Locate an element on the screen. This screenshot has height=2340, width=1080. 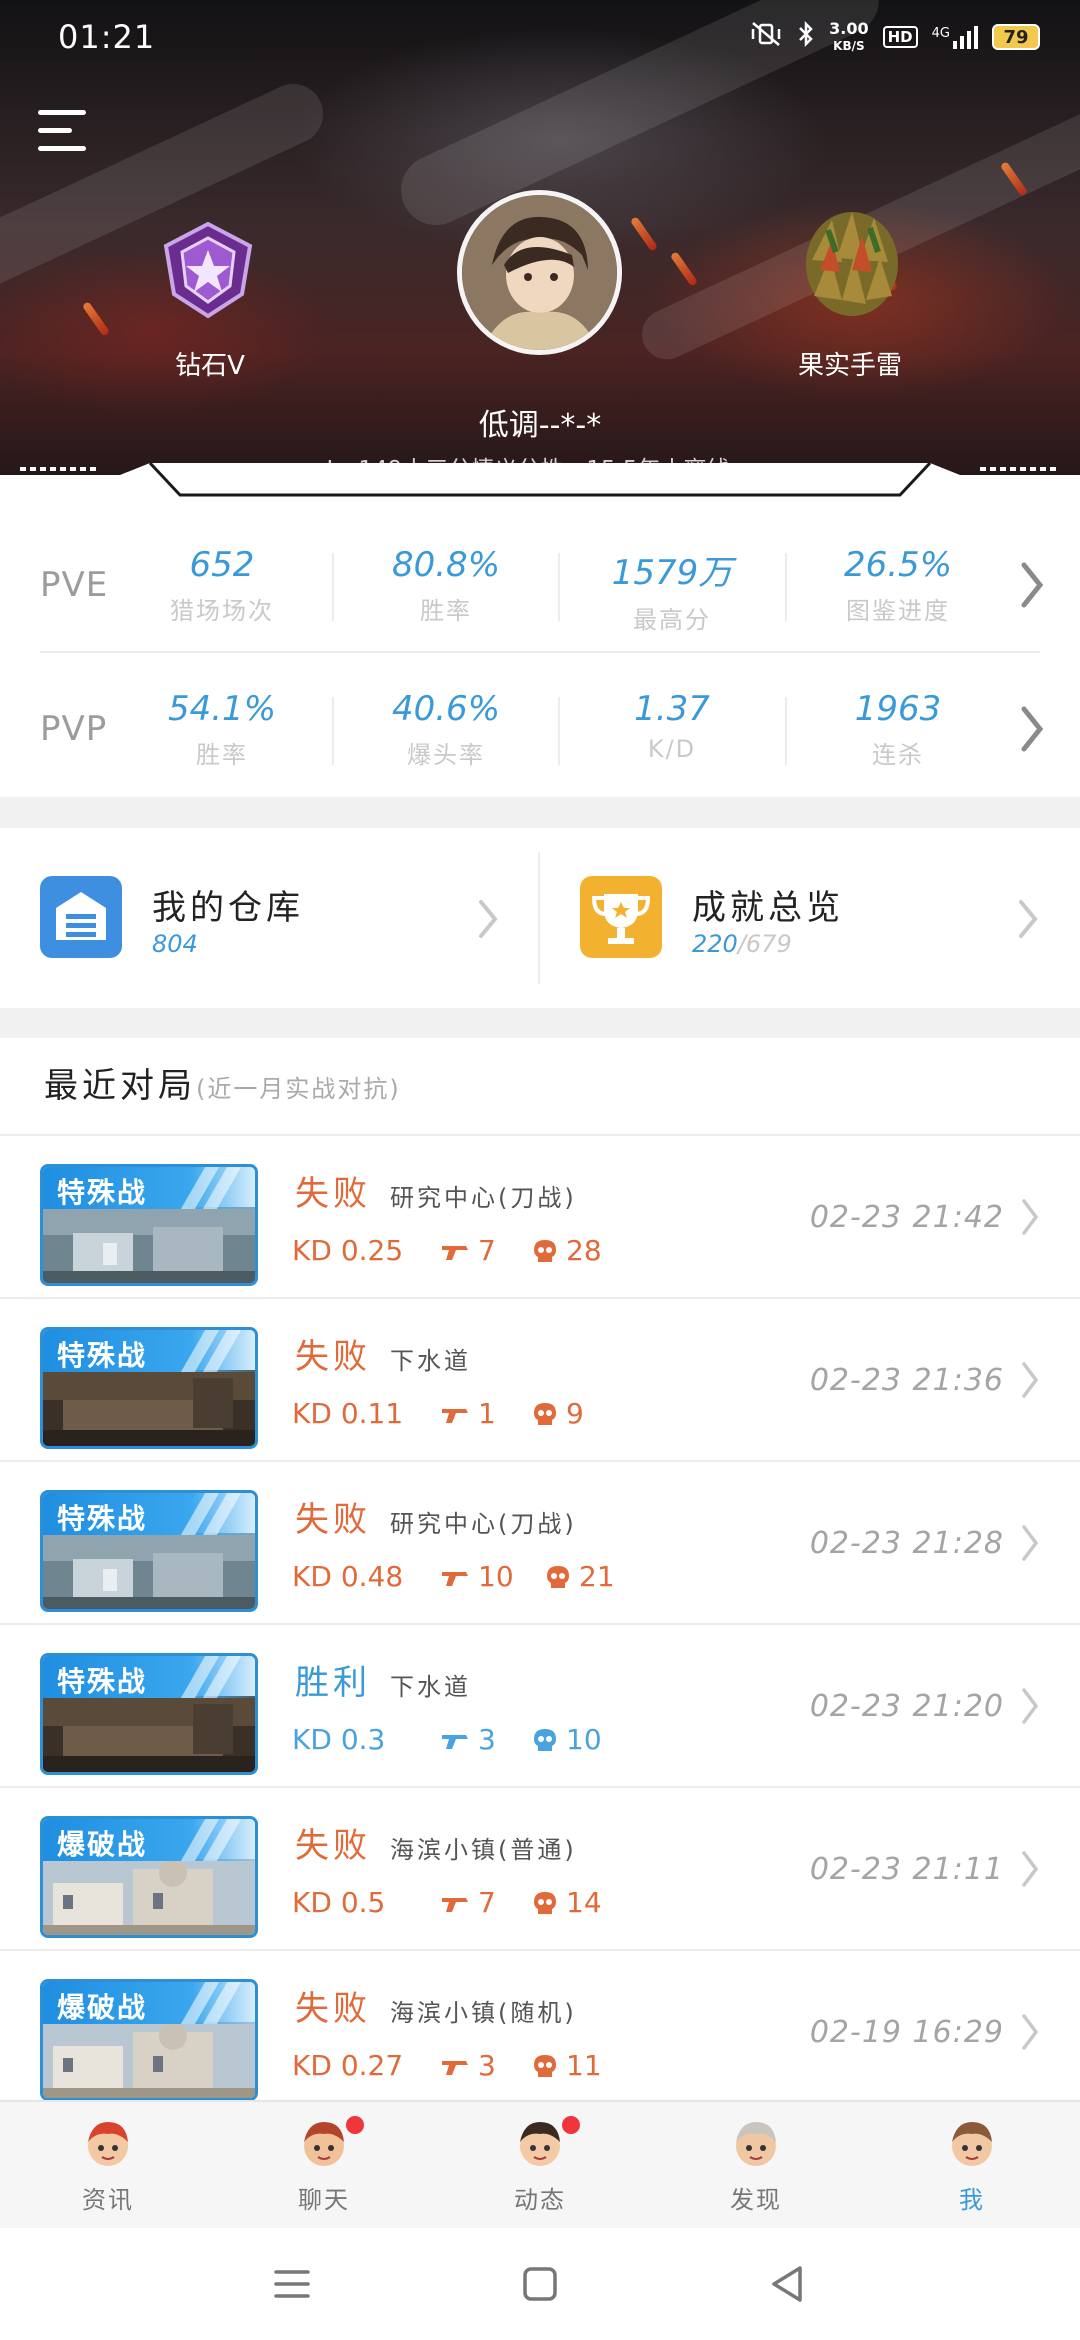
deaths-count: 21 is located at coordinates (597, 1576).